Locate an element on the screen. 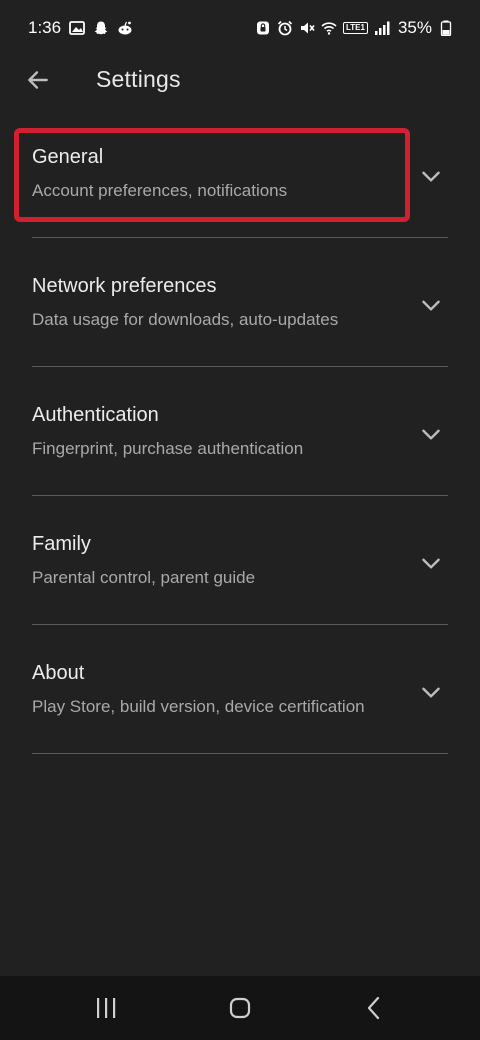  signal-icon is located at coordinates (382, 28).